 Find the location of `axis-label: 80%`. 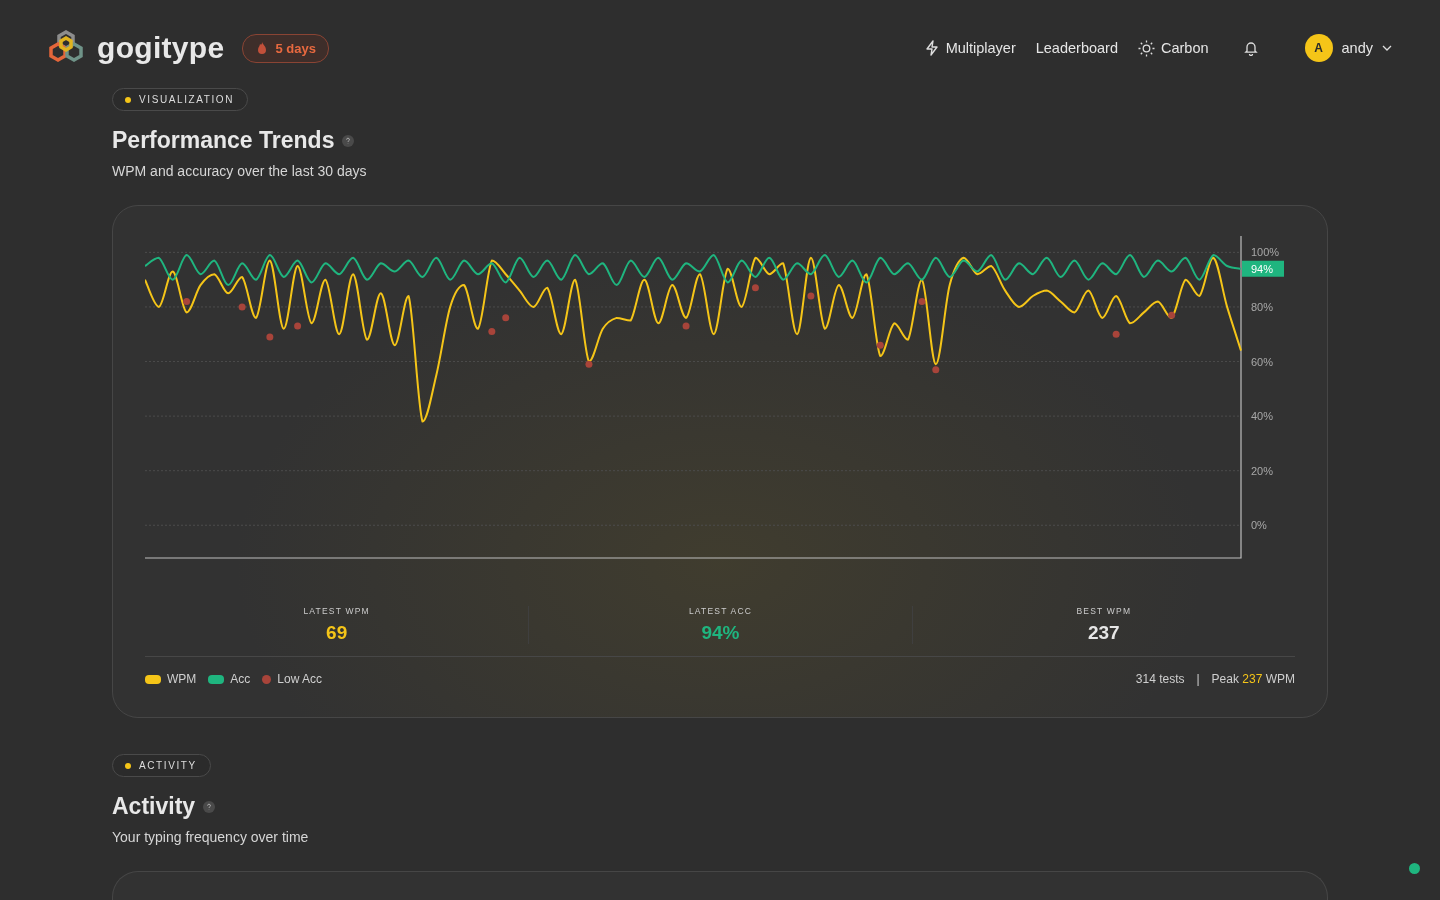

axis-label: 80% is located at coordinates (1262, 306).